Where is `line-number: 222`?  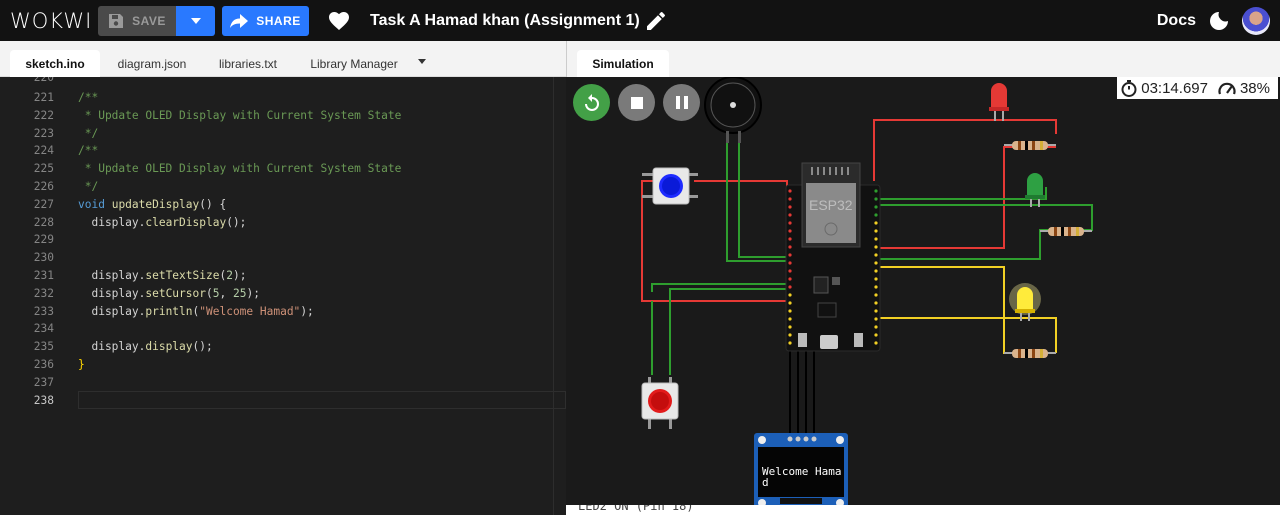
line-number: 222 is located at coordinates (43, 115).